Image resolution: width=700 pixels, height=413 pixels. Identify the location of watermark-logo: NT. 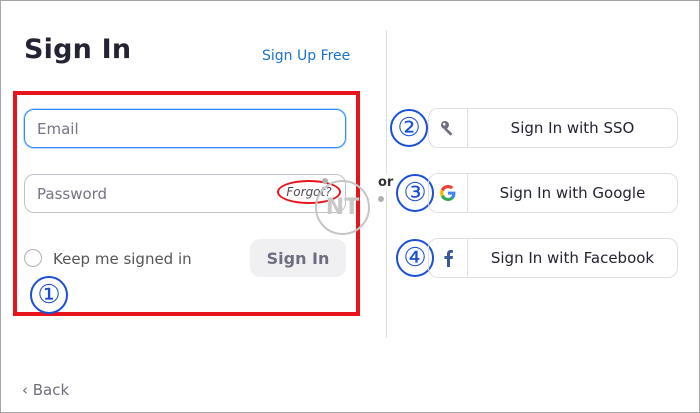
(342, 207).